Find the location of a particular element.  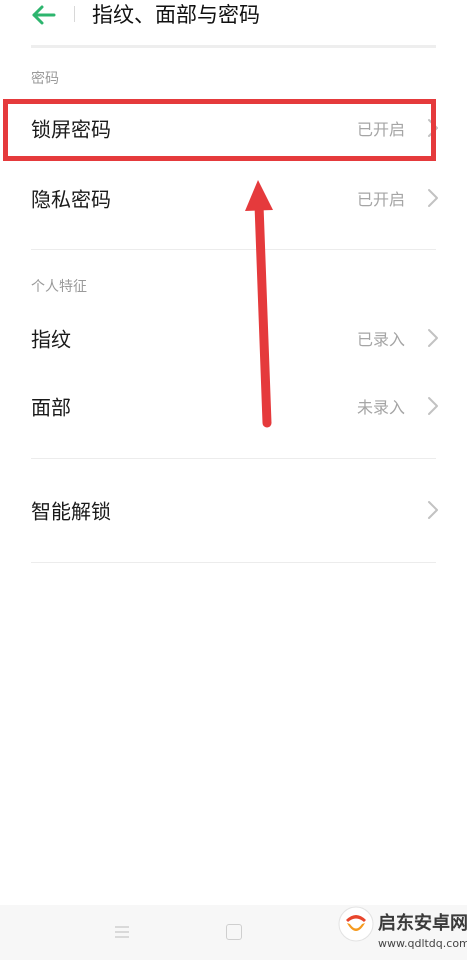

section-label-personal: 个人特征 is located at coordinates (59, 287).